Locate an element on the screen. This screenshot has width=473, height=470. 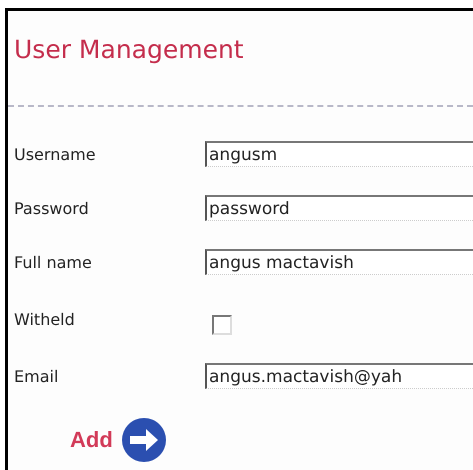
field-label: Password is located at coordinates (52, 208).